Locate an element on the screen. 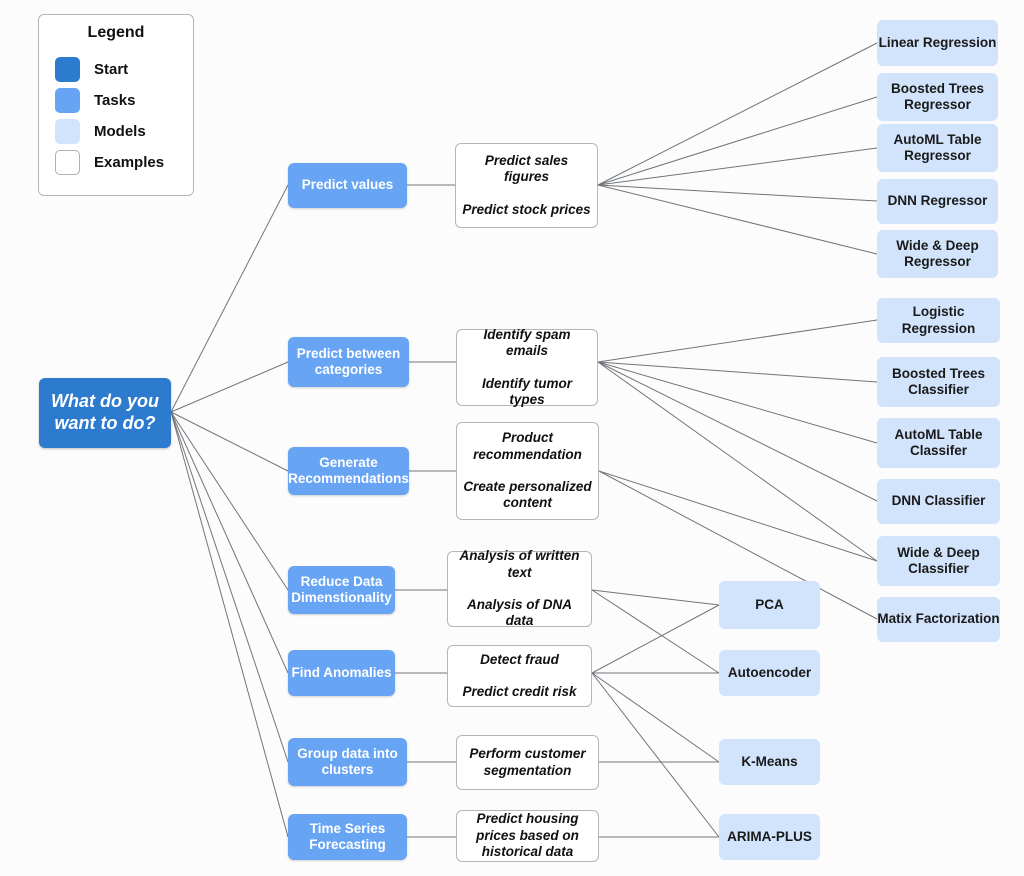 This screenshot has height=876, width=1024. legend-rows: Start Tasks Models Examples is located at coordinates (124, 116).